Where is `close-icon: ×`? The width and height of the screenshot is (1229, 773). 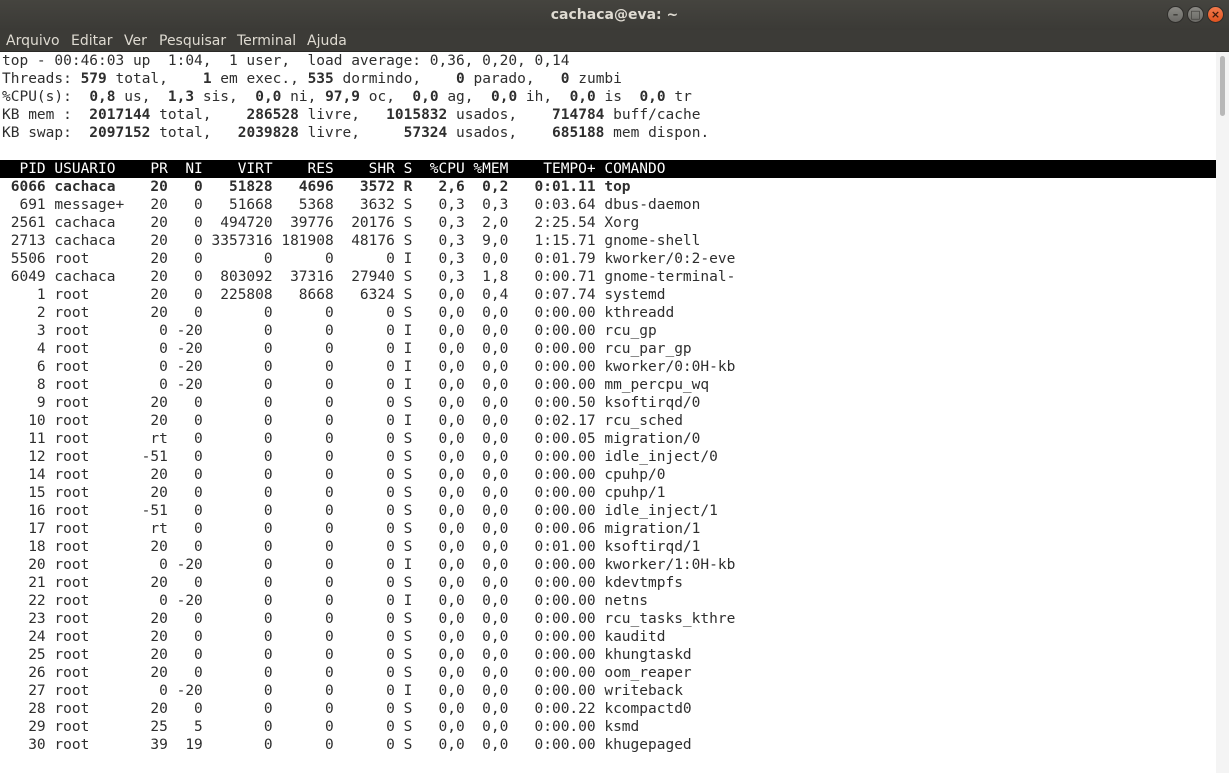 close-icon: × is located at coordinates (1215, 14).